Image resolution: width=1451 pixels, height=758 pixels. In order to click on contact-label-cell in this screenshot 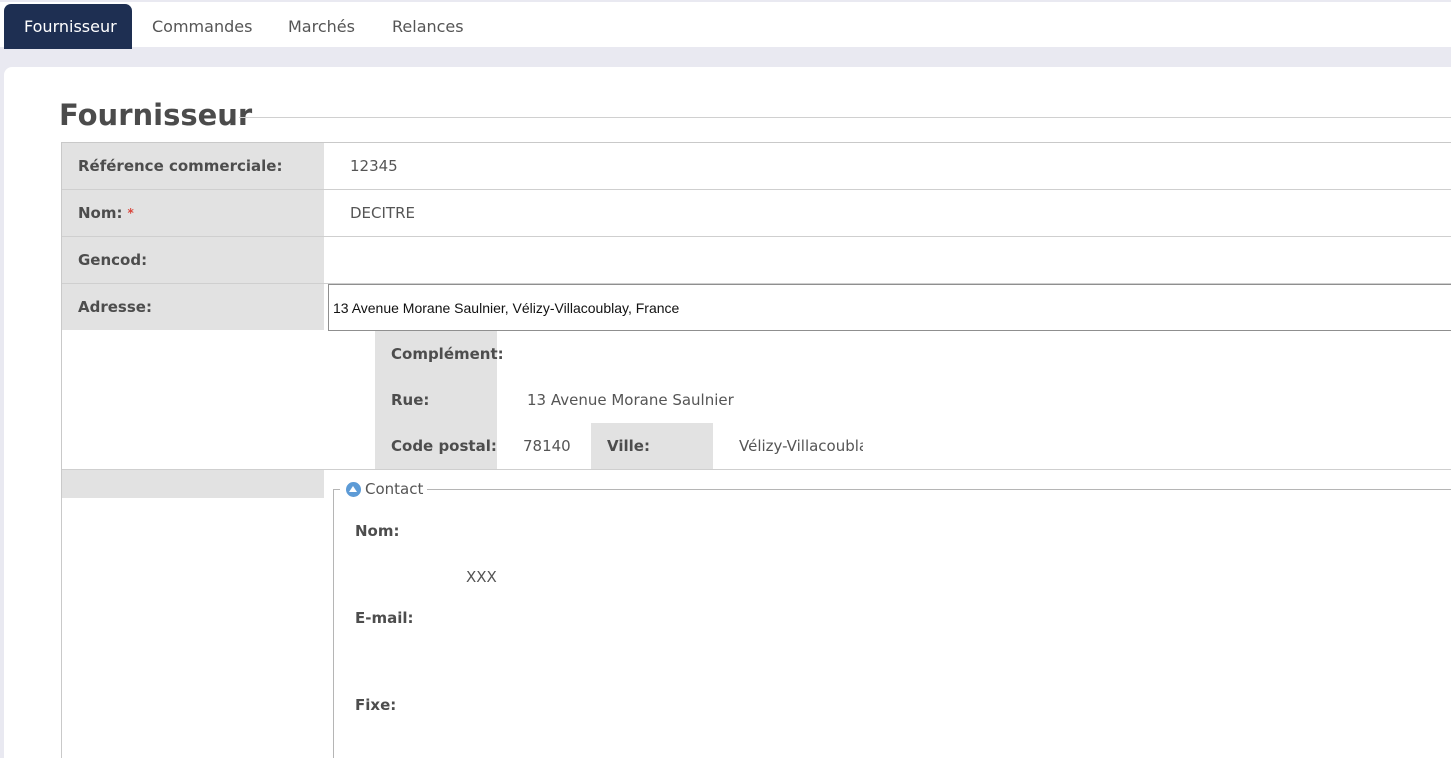, I will do `click(193, 484)`.